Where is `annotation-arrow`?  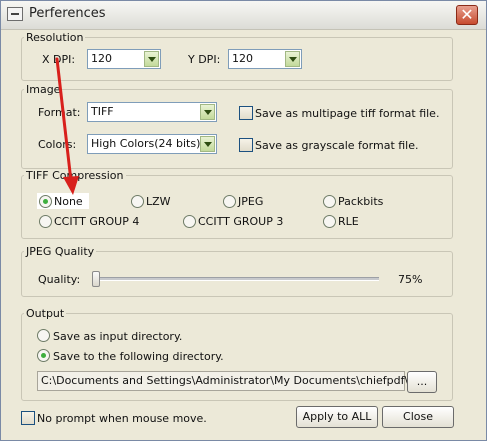 annotation-arrow is located at coordinates (67, 126).